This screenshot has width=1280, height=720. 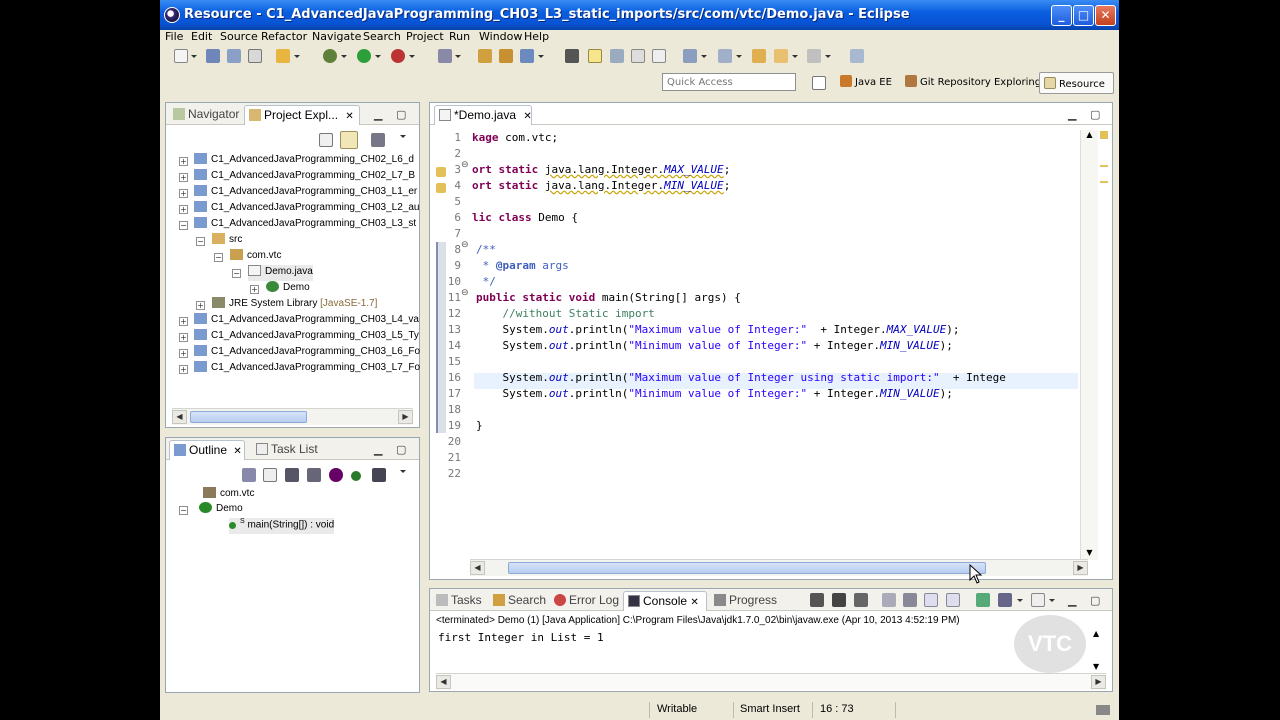 What do you see at coordinates (304, 161) in the screenshot?
I see `tree-item-project: C1_AdvancedJavaProgramming_CH02_L6_d` at bounding box center [304, 161].